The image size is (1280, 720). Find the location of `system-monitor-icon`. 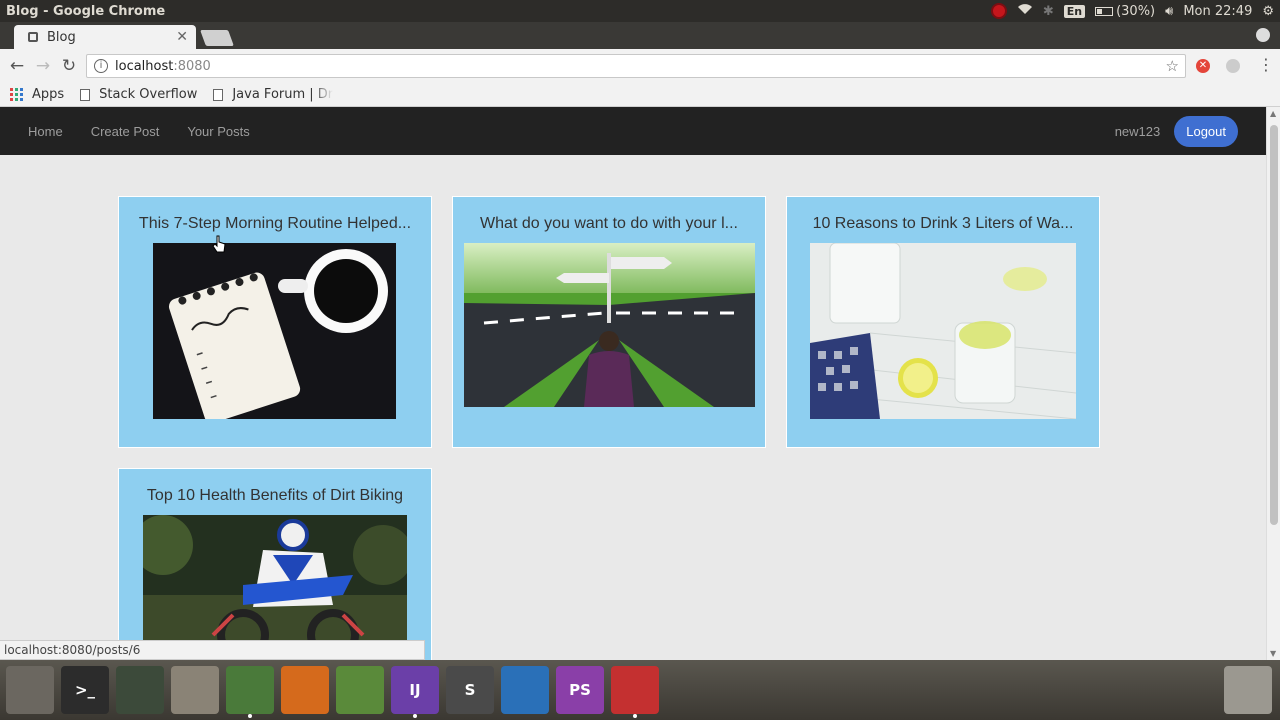

system-monitor-icon is located at coordinates (140, 690).